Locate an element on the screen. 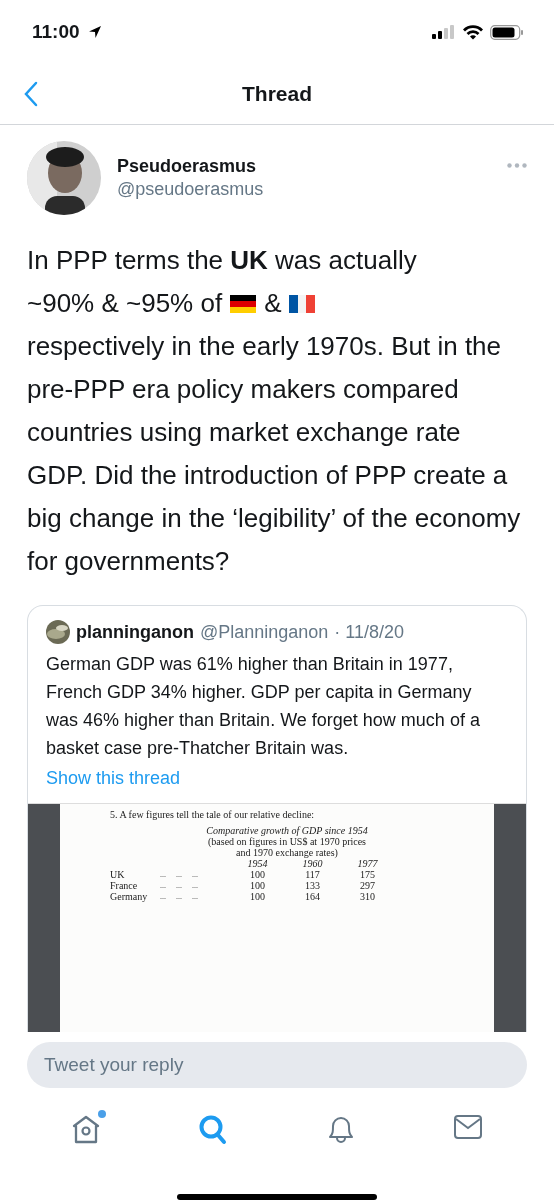 The image size is (554, 1200). back-icon is located at coordinates (31, 94).